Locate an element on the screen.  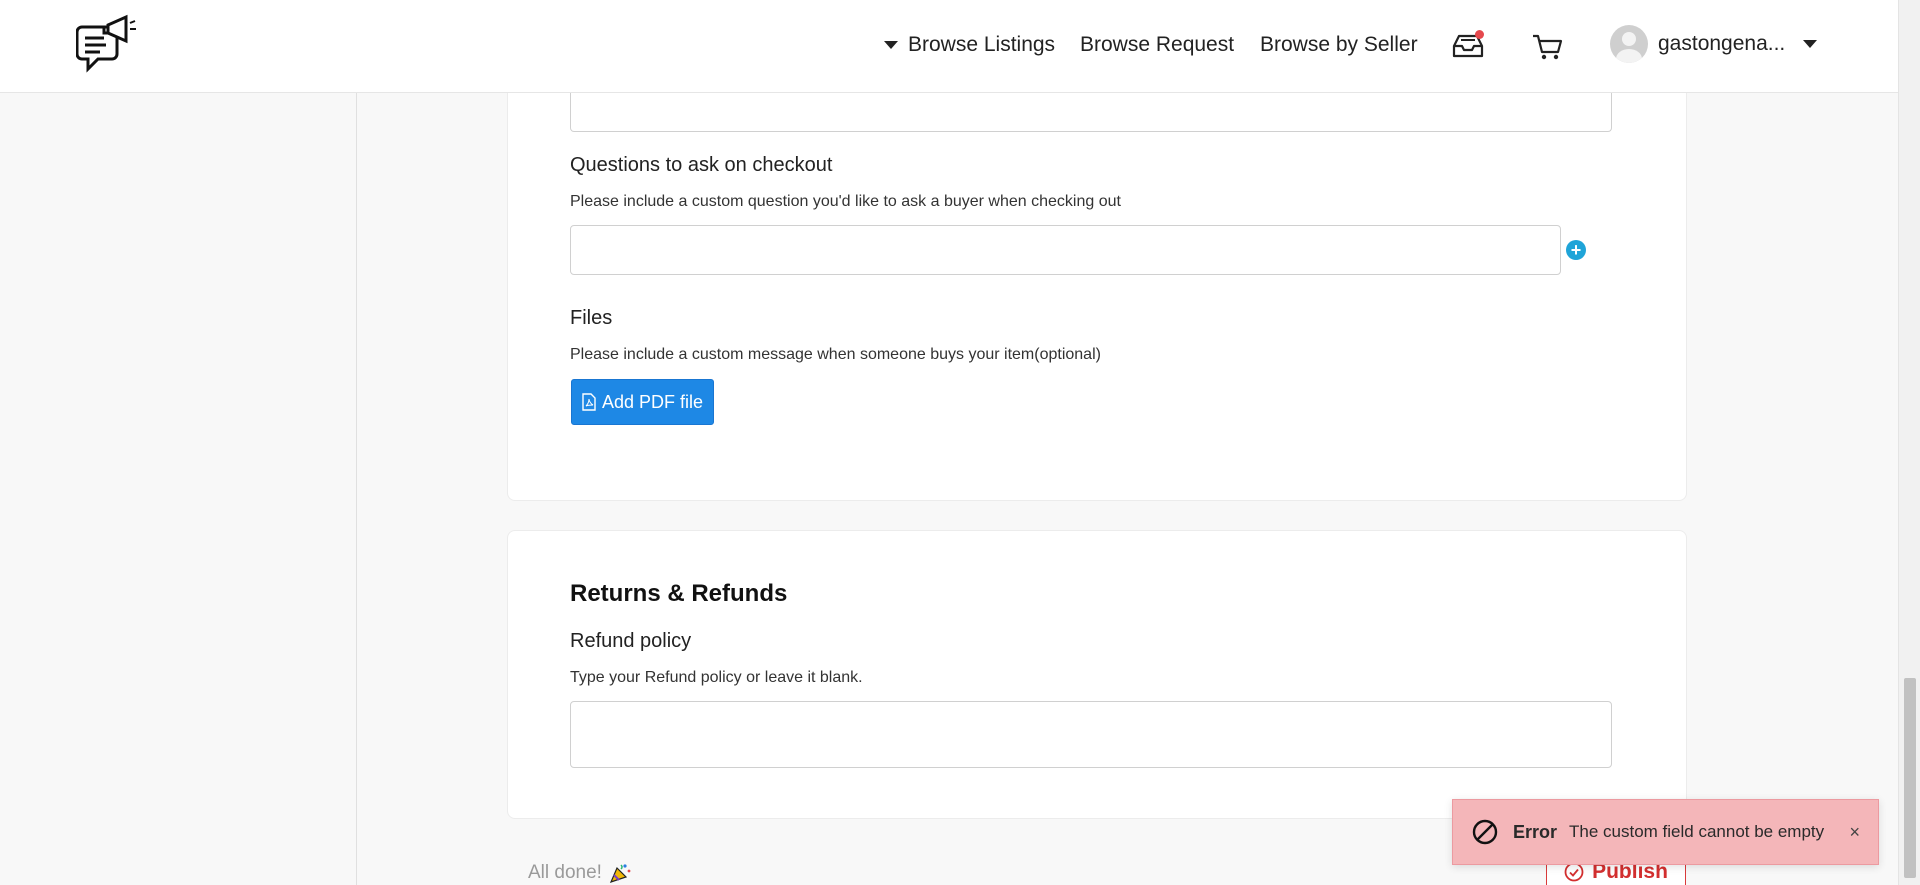
chat-megaphone-logo is located at coordinates (107, 46).